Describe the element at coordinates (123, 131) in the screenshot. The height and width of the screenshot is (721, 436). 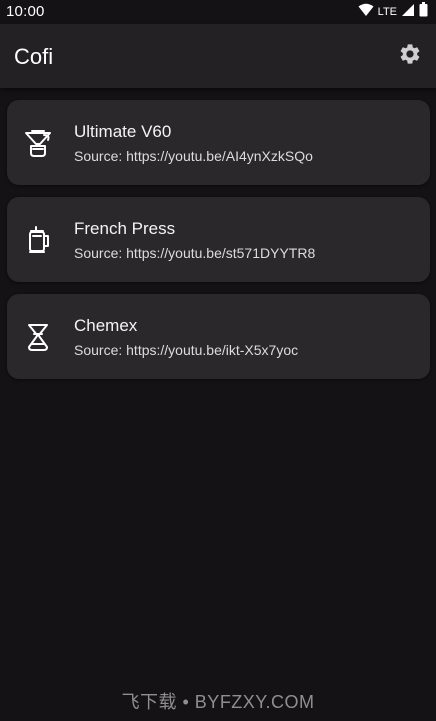
I see `recipe-title: Ultimate V60` at that location.